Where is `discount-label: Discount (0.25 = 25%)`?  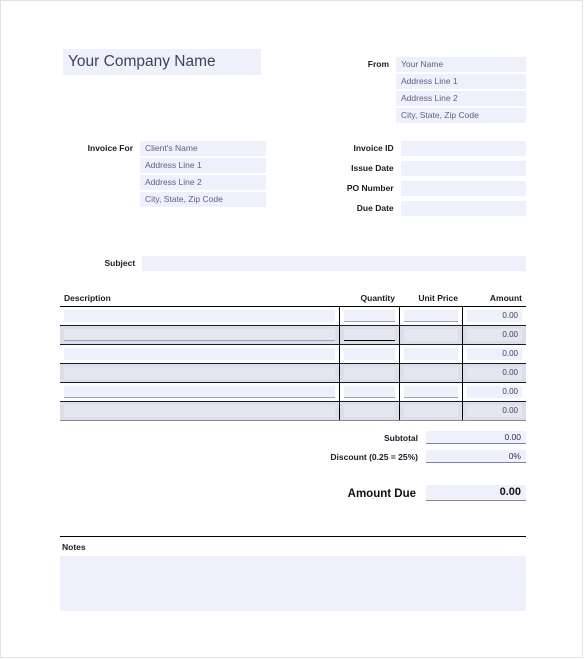
discount-label: Discount (0.25 = 25%) is located at coordinates (374, 457).